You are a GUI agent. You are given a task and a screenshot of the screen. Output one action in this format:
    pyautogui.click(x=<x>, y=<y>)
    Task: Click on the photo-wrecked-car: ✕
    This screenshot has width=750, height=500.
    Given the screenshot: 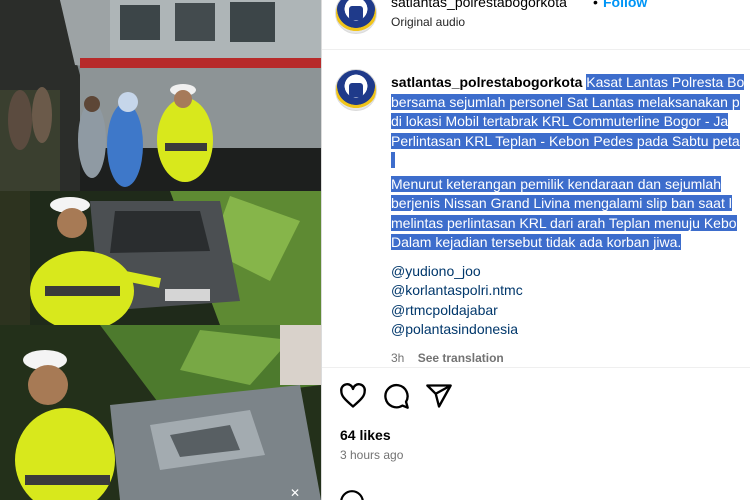 What is the action you would take?
    pyautogui.click(x=160, y=412)
    